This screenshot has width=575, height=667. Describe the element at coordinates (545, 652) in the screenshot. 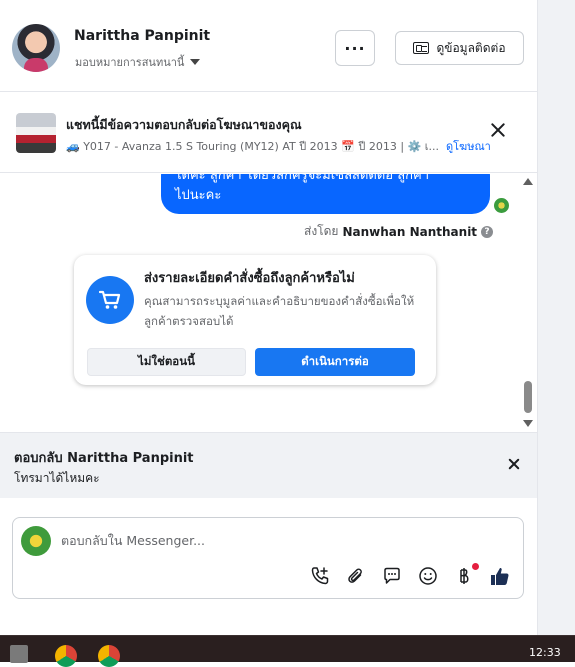

I see `system-clock: 12:33` at that location.